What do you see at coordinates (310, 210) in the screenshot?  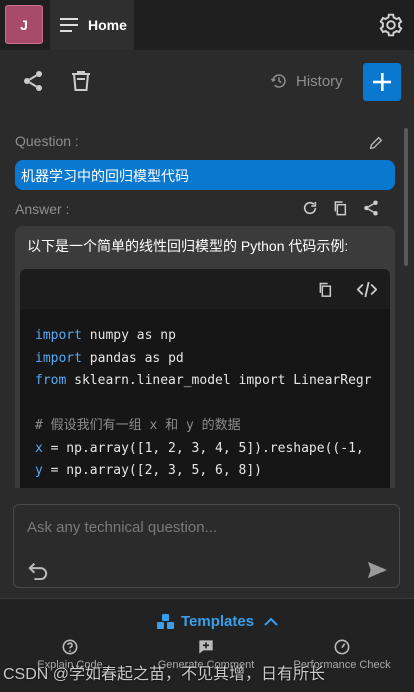 I see `refresh-icon` at bounding box center [310, 210].